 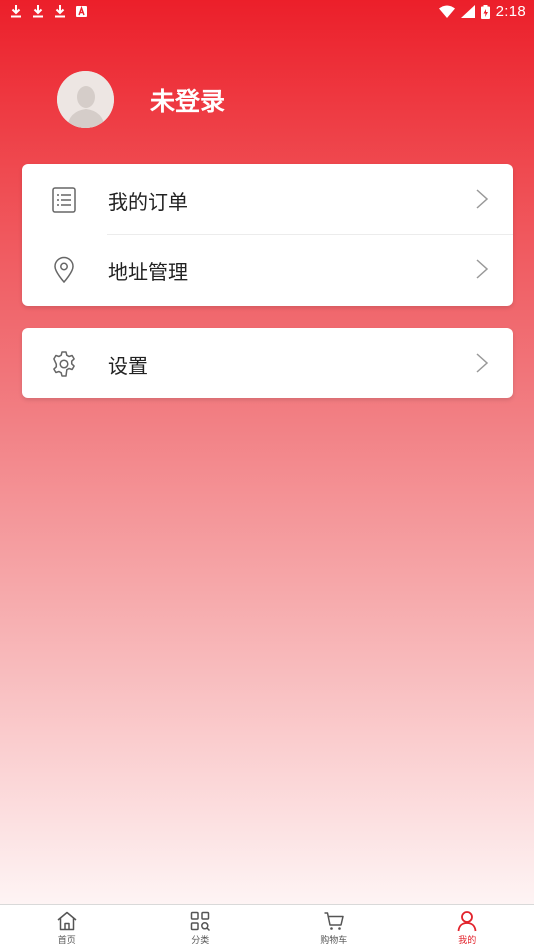 I want to click on status-bar: 2:18, so click(x=267, y=12).